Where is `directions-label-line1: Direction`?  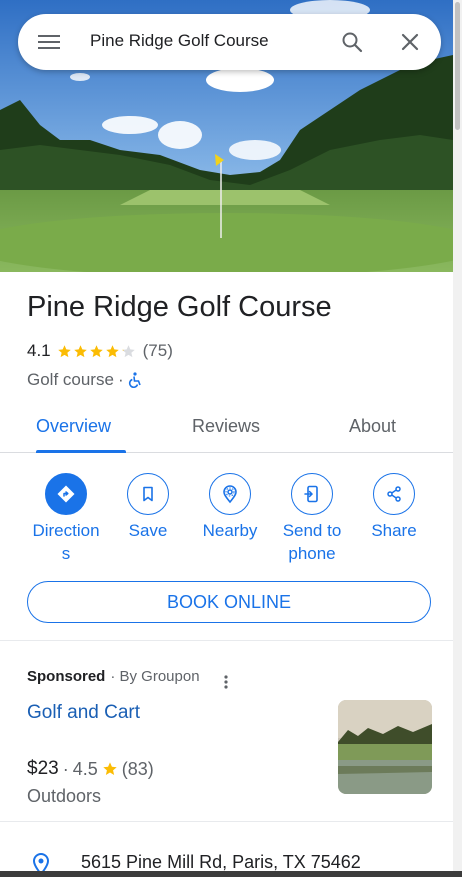 directions-label-line1: Direction is located at coordinates (66, 530).